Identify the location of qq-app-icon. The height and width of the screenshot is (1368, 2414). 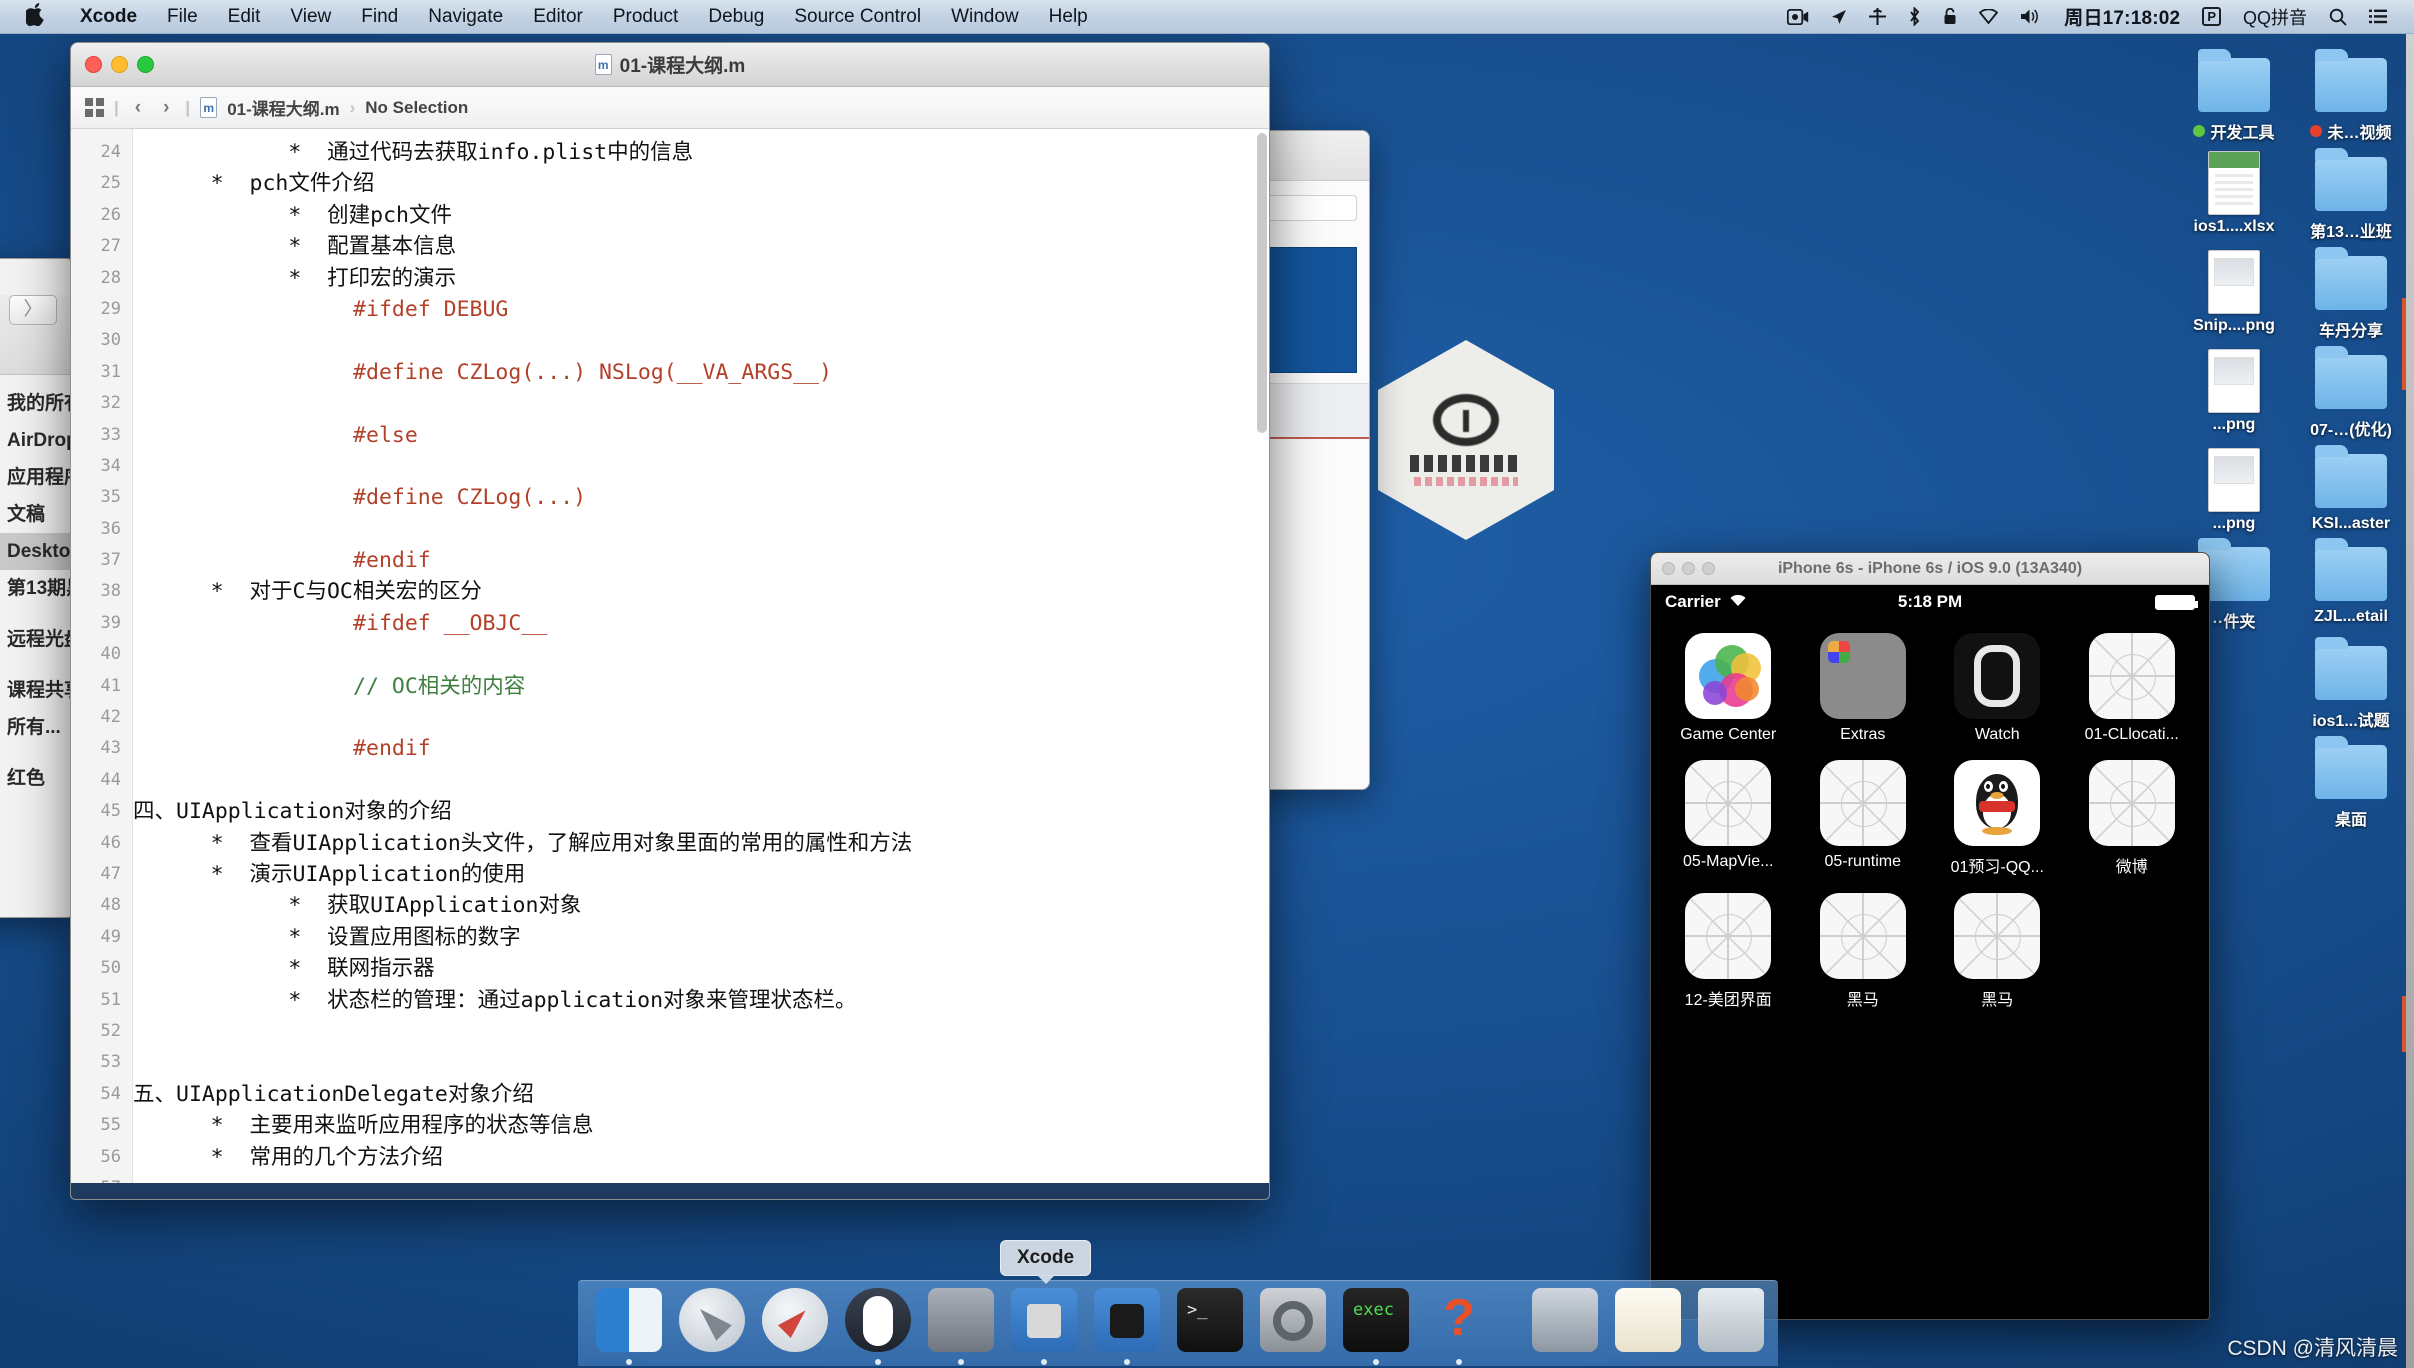
(1997, 803).